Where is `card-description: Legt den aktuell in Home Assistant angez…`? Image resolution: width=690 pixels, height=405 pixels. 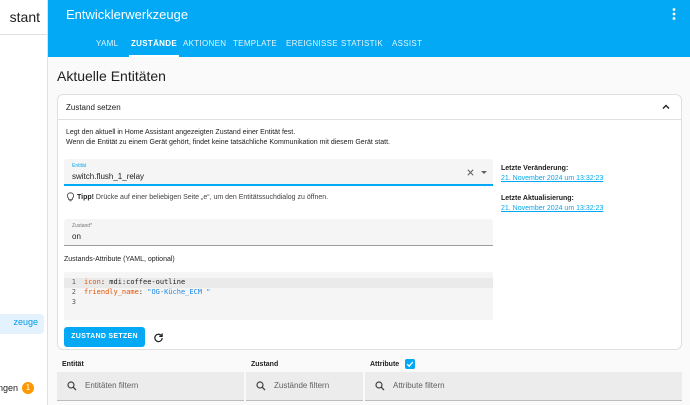
card-description: Legt den aktuell in Home Assistant angez… is located at coordinates (181, 132).